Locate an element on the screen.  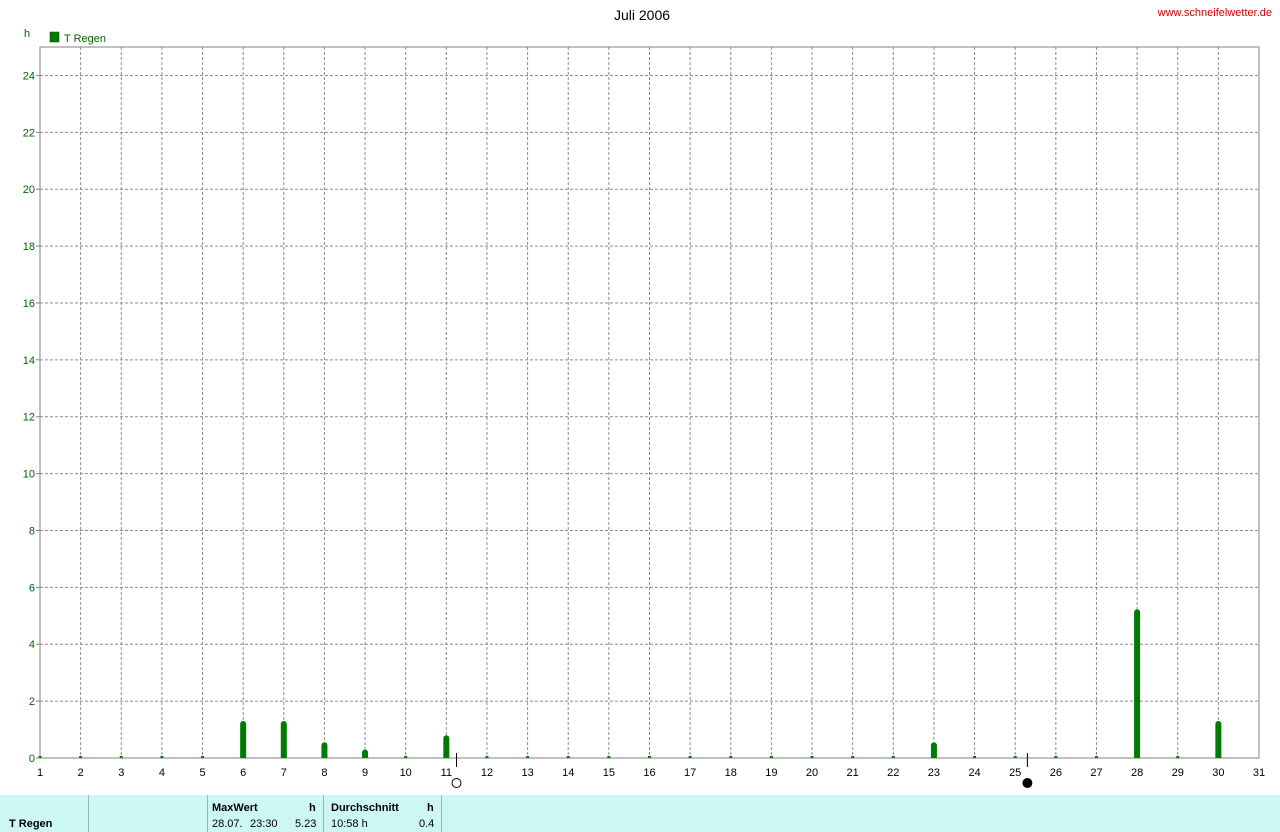
y-tick-label: 18 is located at coordinates (29, 247).